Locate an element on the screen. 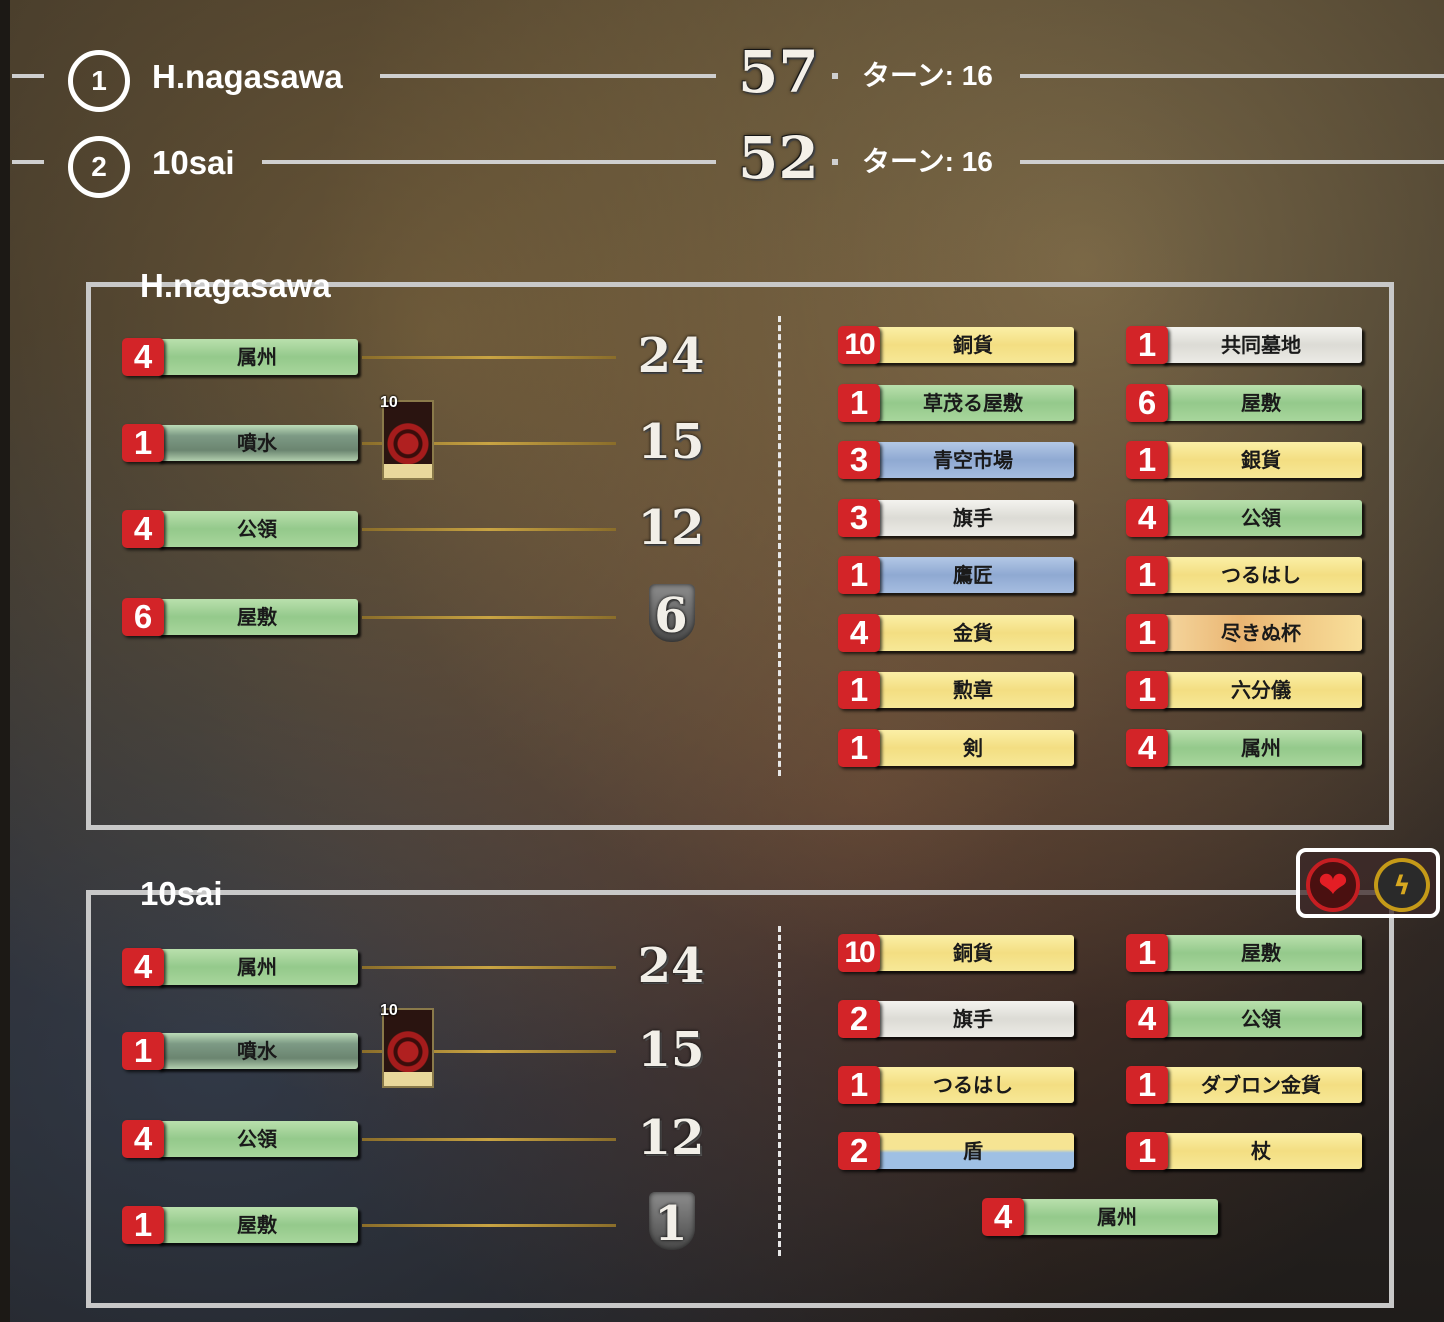  card-entry: 1 尽きぬ杯 is located at coordinates (1244, 633).